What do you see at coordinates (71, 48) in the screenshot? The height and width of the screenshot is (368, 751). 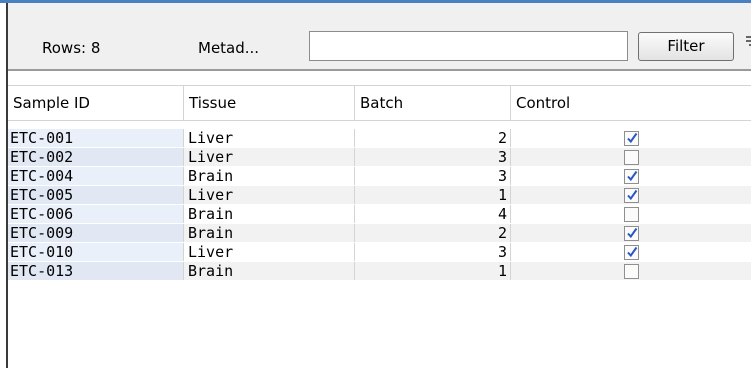 I see `row-count-label: Rows: 8` at bounding box center [71, 48].